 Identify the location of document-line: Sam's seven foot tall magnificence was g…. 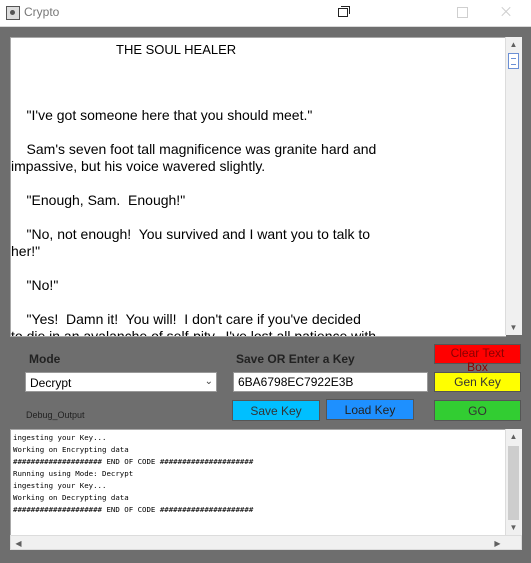
(194, 149).